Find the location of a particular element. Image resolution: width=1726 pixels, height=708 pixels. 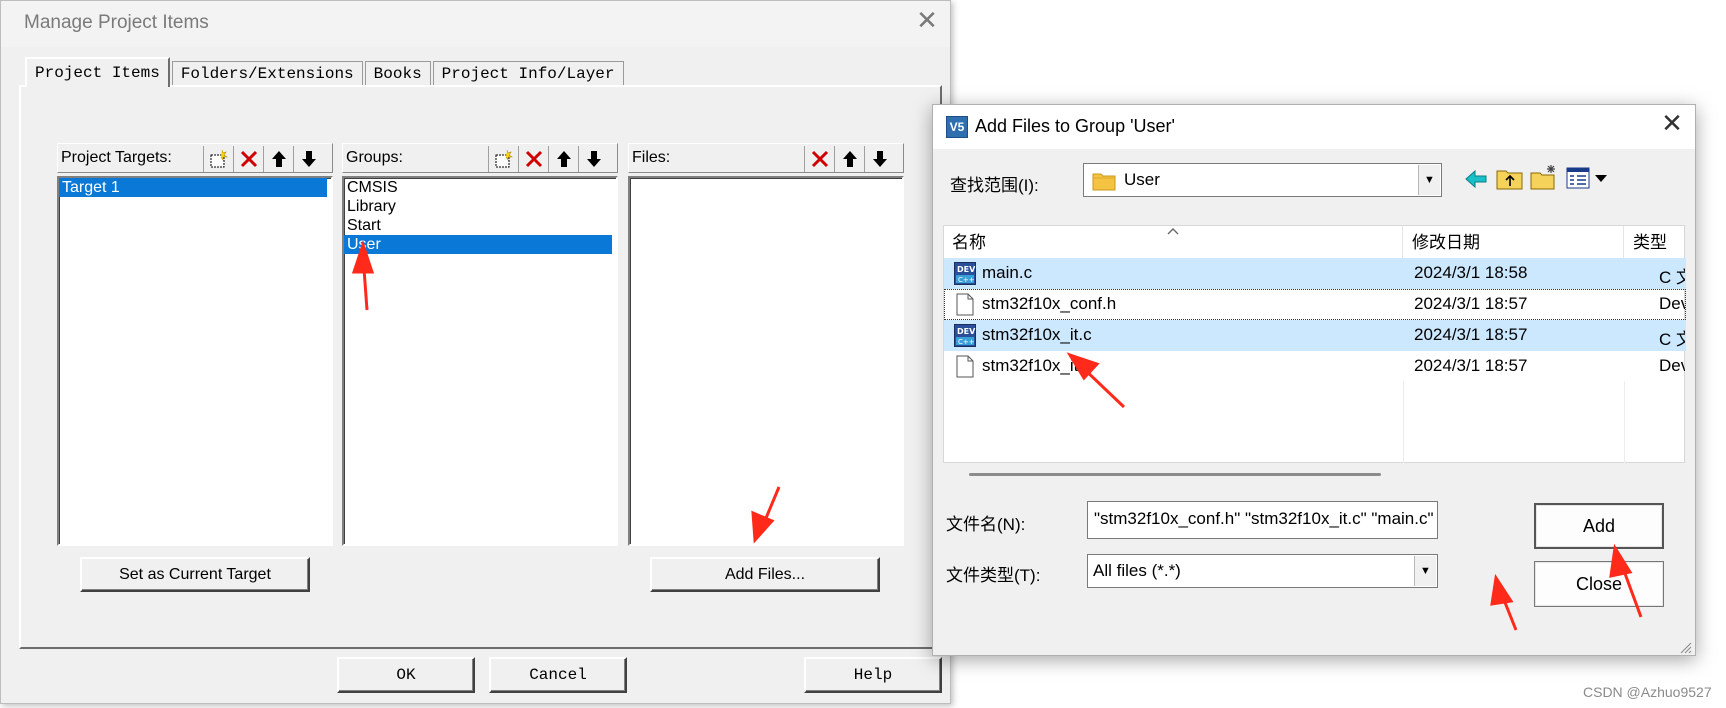

tab-books: Books is located at coordinates (397, 74).